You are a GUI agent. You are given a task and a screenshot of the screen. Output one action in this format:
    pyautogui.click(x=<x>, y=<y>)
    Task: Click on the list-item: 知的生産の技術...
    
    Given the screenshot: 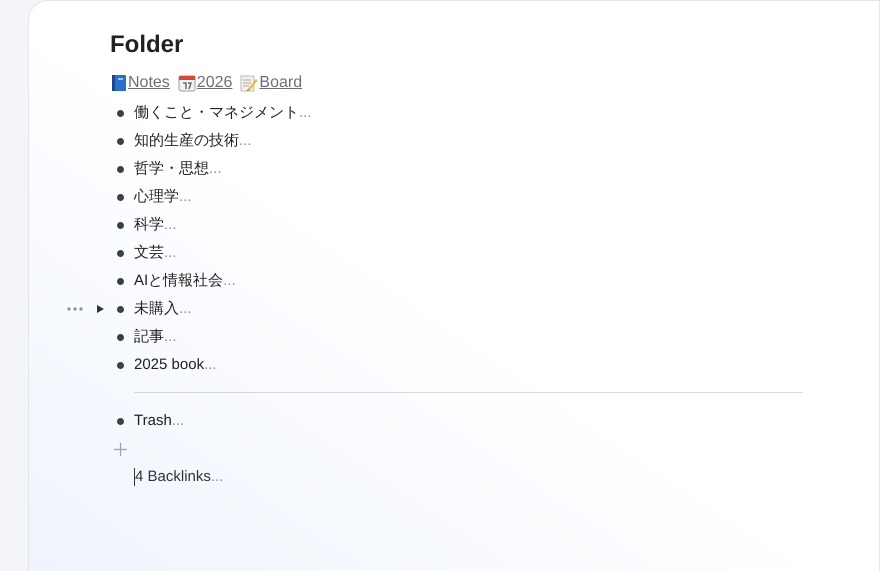 What is the action you would take?
    pyautogui.click(x=193, y=141)
    